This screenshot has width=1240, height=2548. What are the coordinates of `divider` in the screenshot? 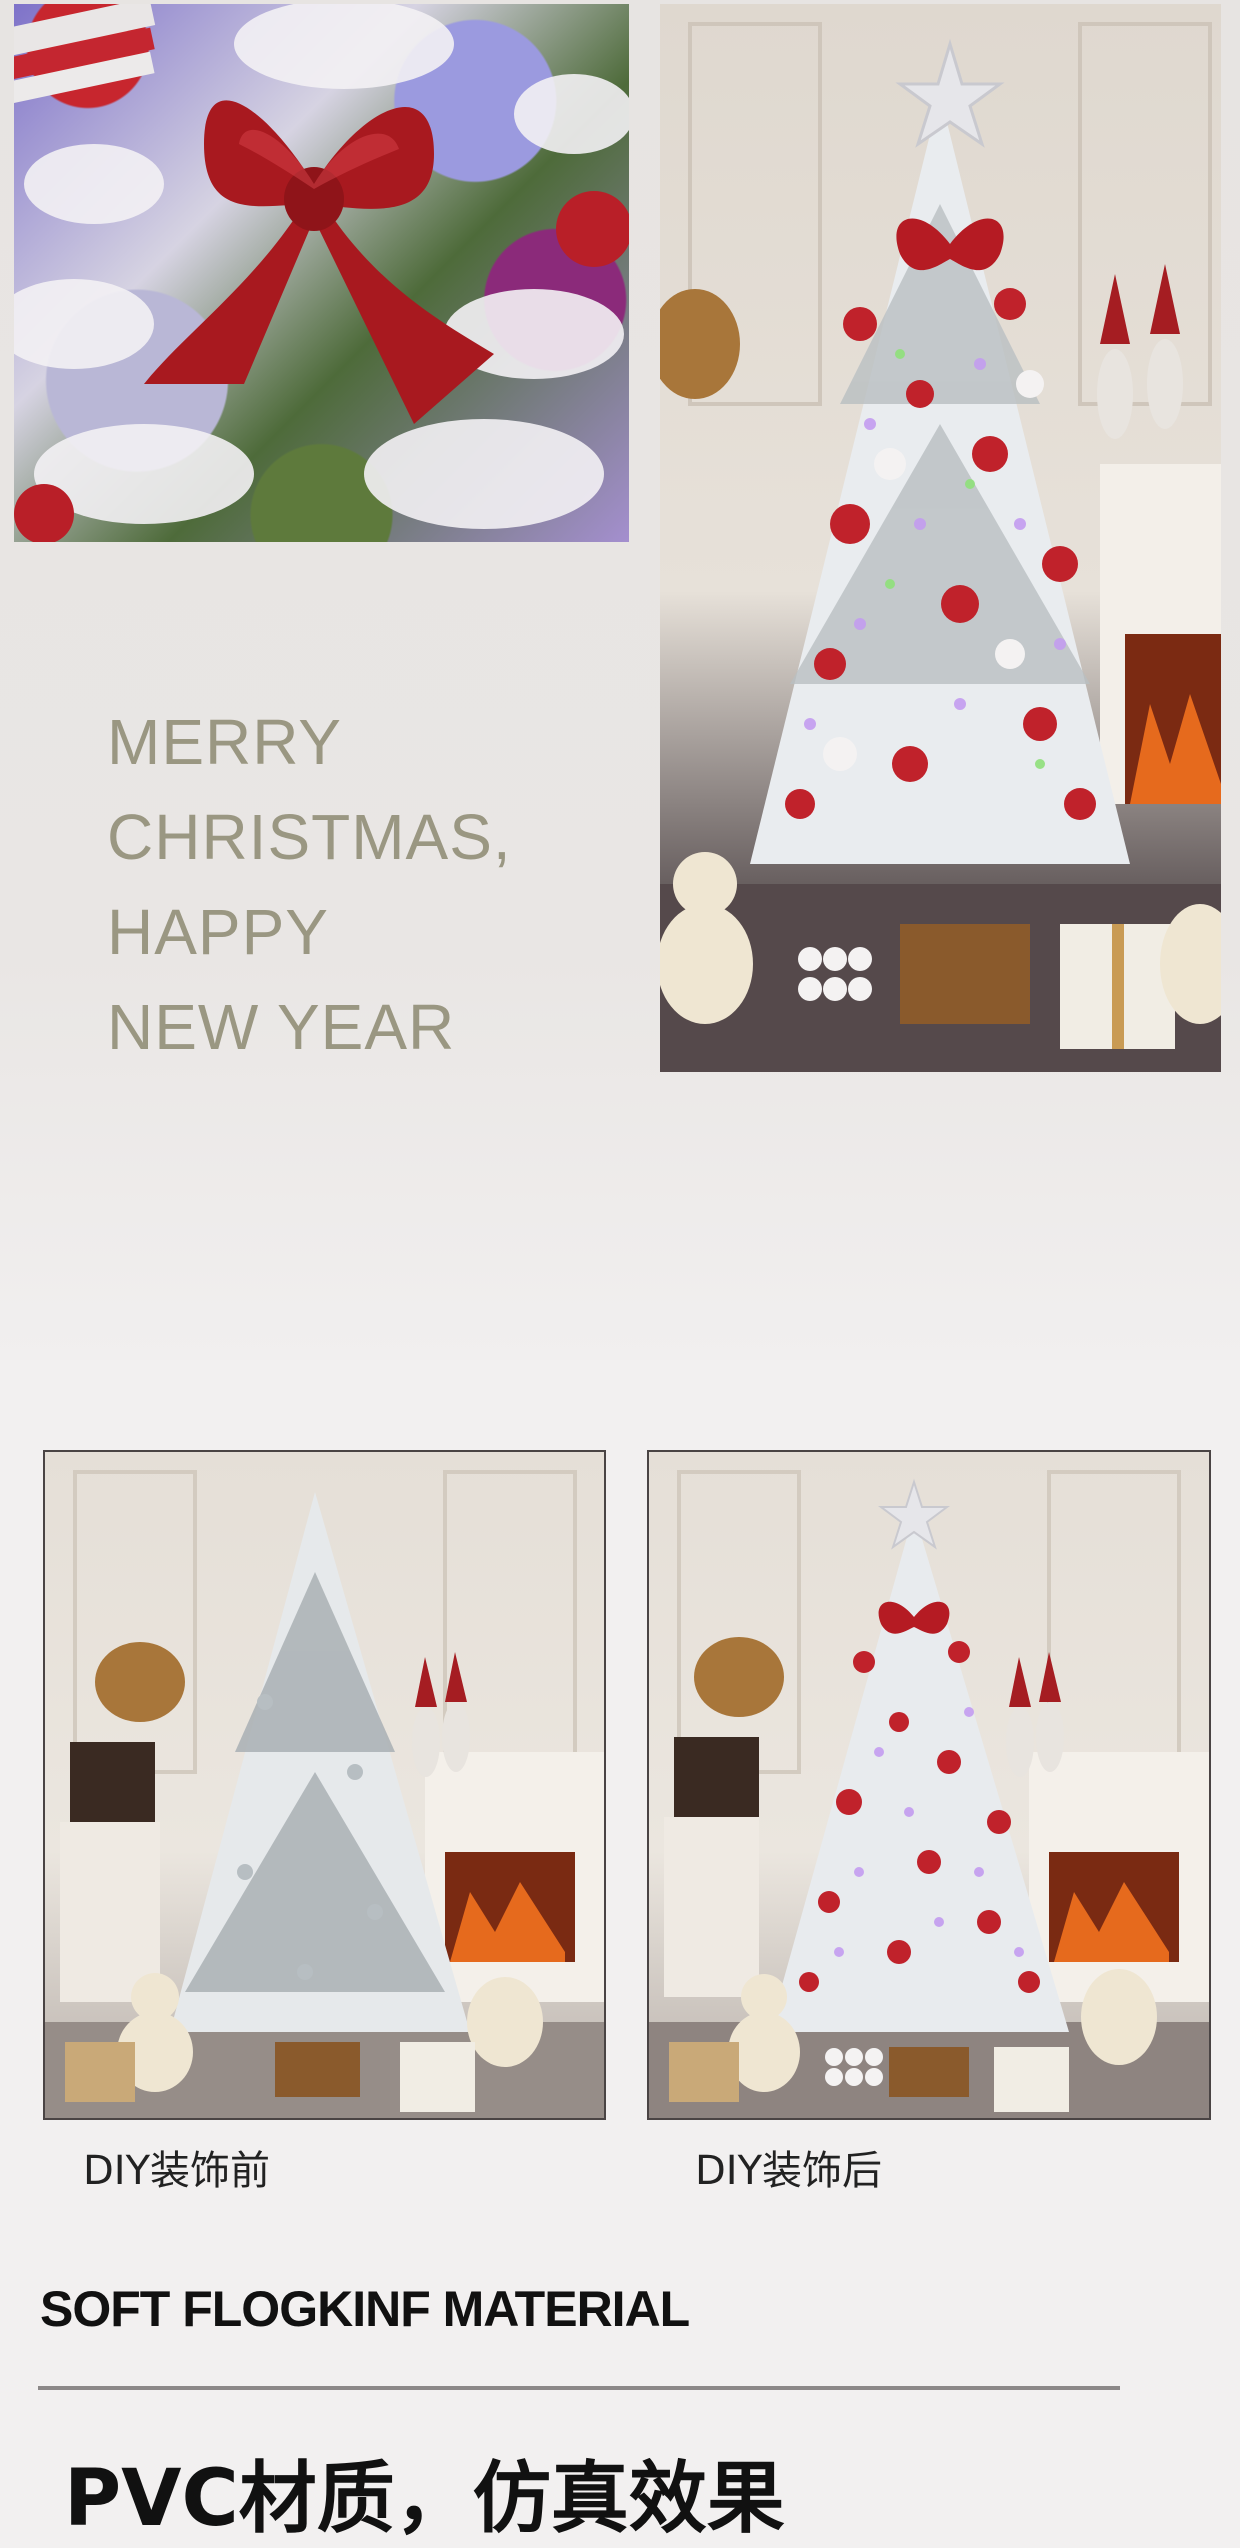 It's located at (579, 2388).